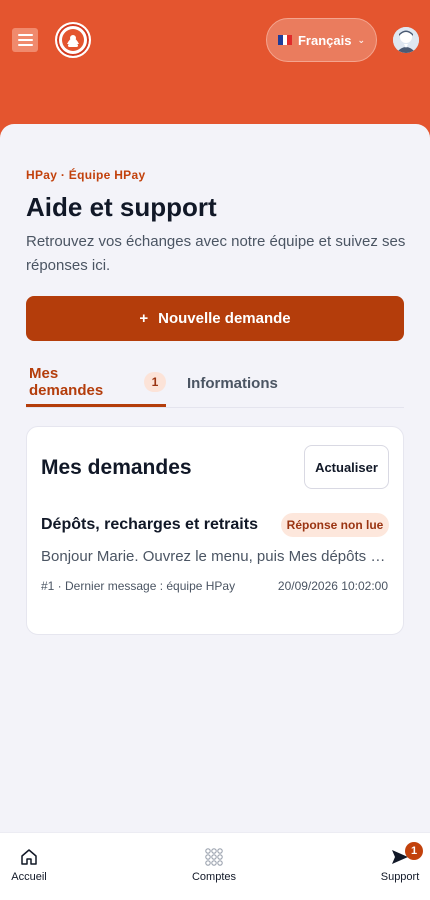 This screenshot has width=430, height=900. What do you see at coordinates (116, 467) in the screenshot?
I see `panel-title: Mes demandes` at bounding box center [116, 467].